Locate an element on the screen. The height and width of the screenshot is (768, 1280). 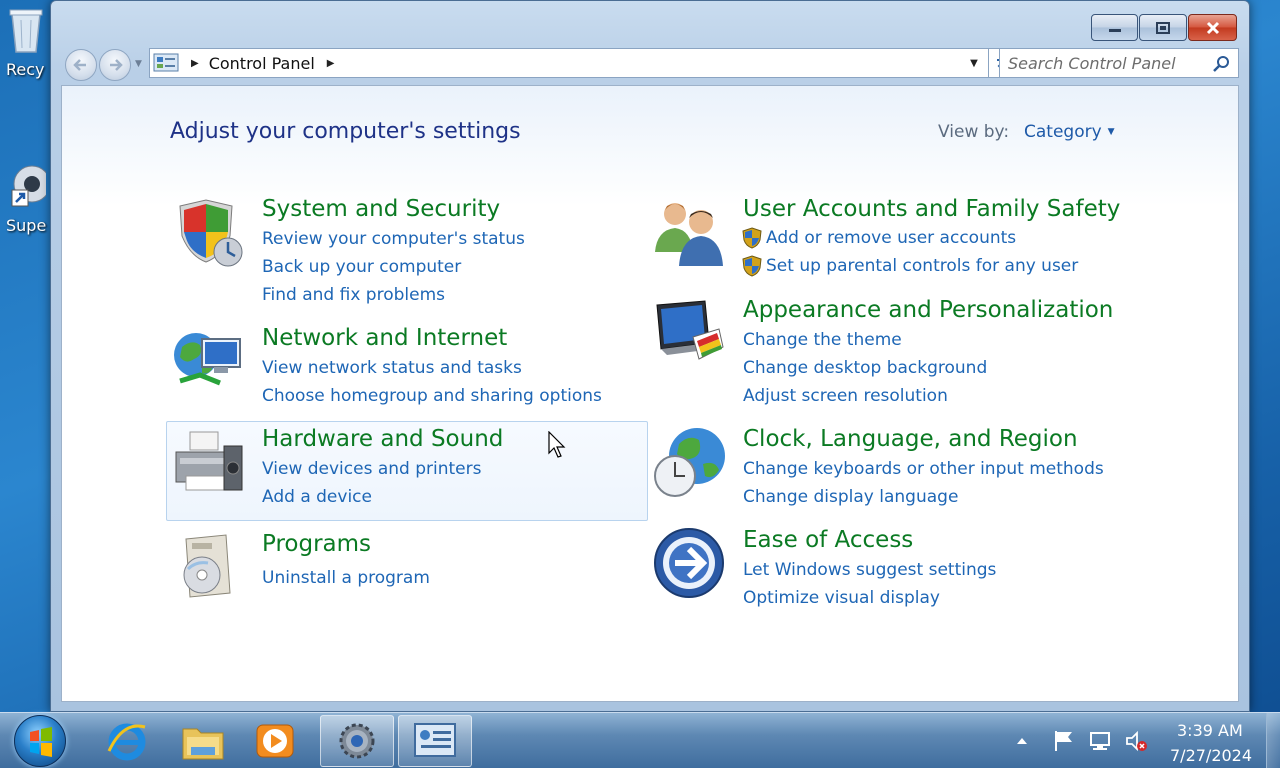
caption-buttons is located at coordinates (1164, 27).